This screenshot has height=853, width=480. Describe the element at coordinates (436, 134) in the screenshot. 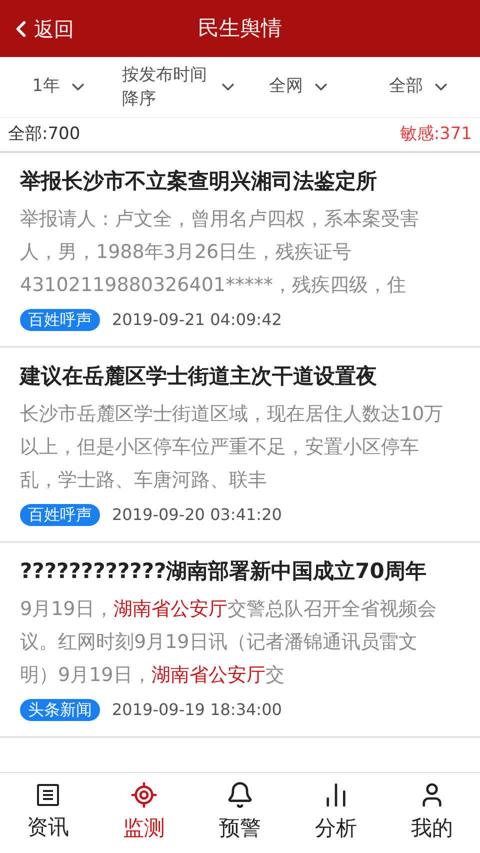

I see `sensitive-count: 敏感:371` at that location.